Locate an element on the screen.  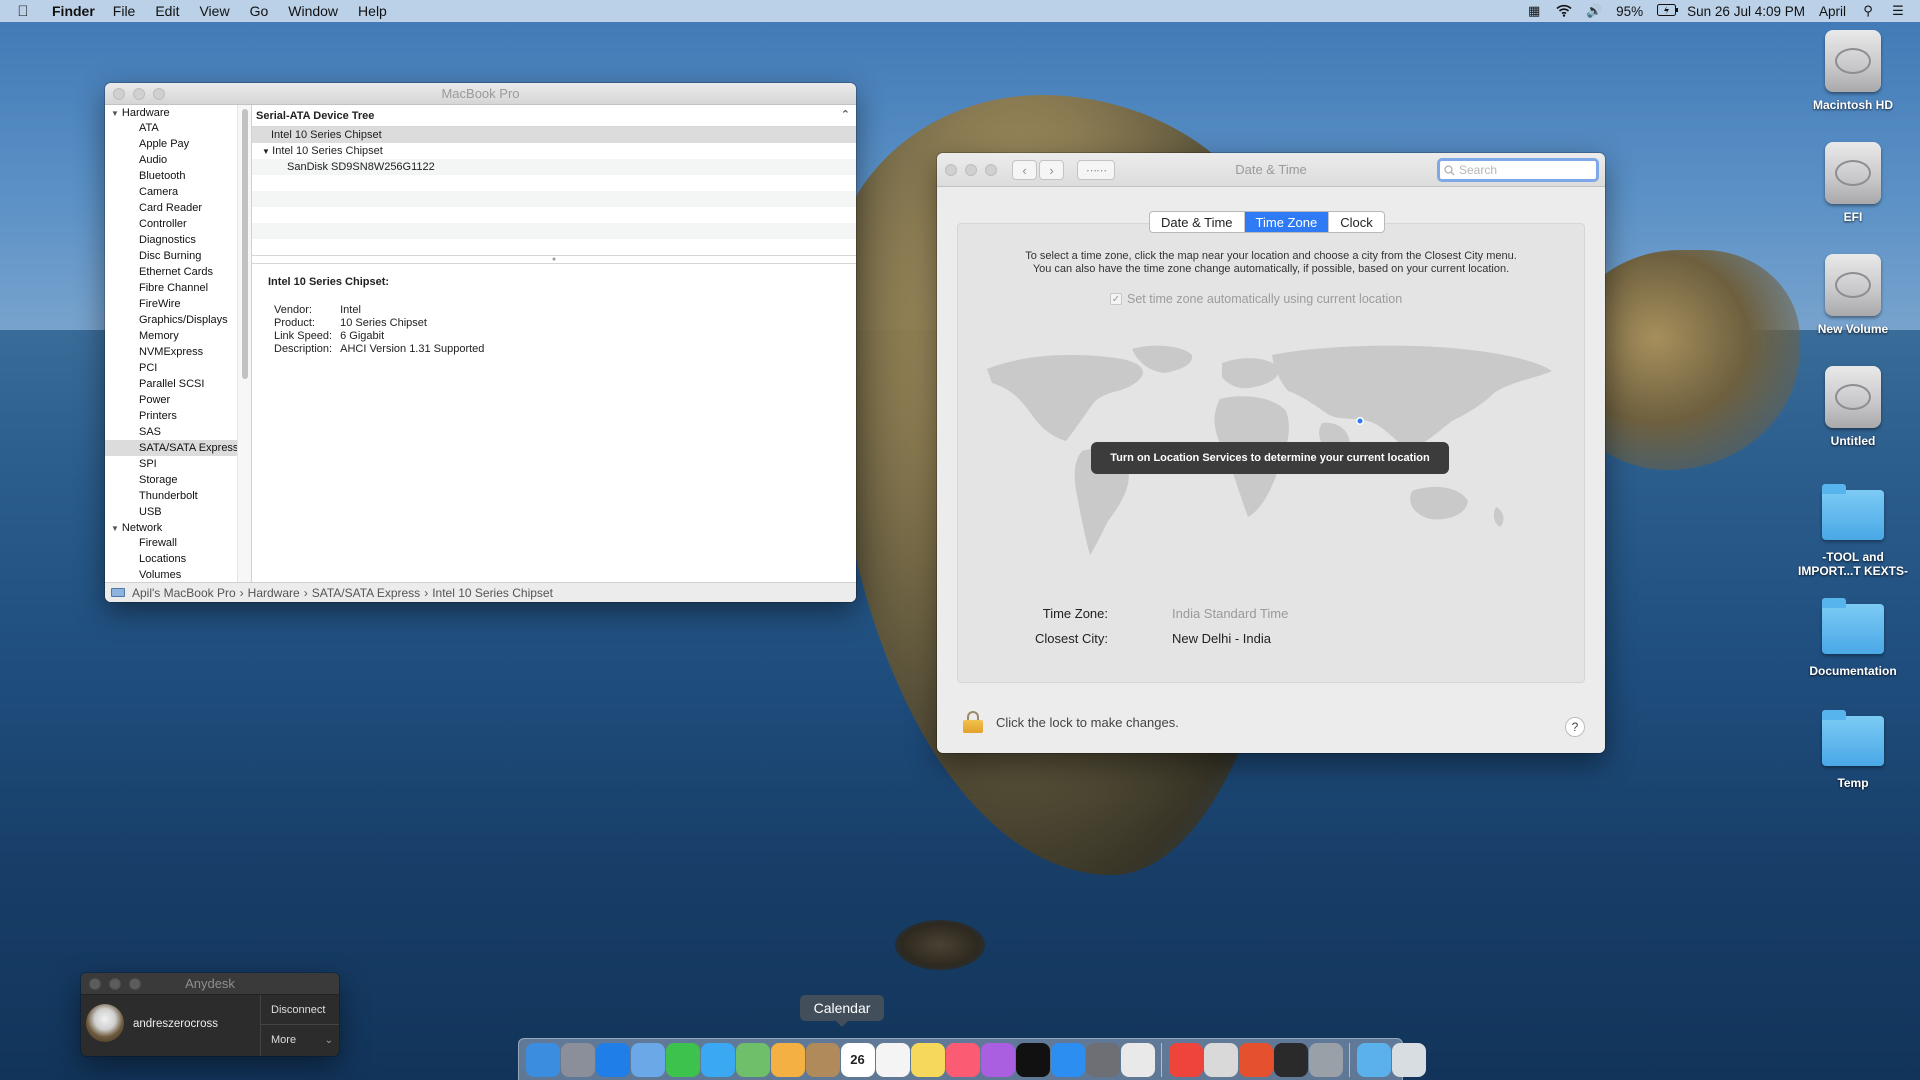
sidebar-item-fibre-channel: Fibre Channel is located at coordinates (178, 288).